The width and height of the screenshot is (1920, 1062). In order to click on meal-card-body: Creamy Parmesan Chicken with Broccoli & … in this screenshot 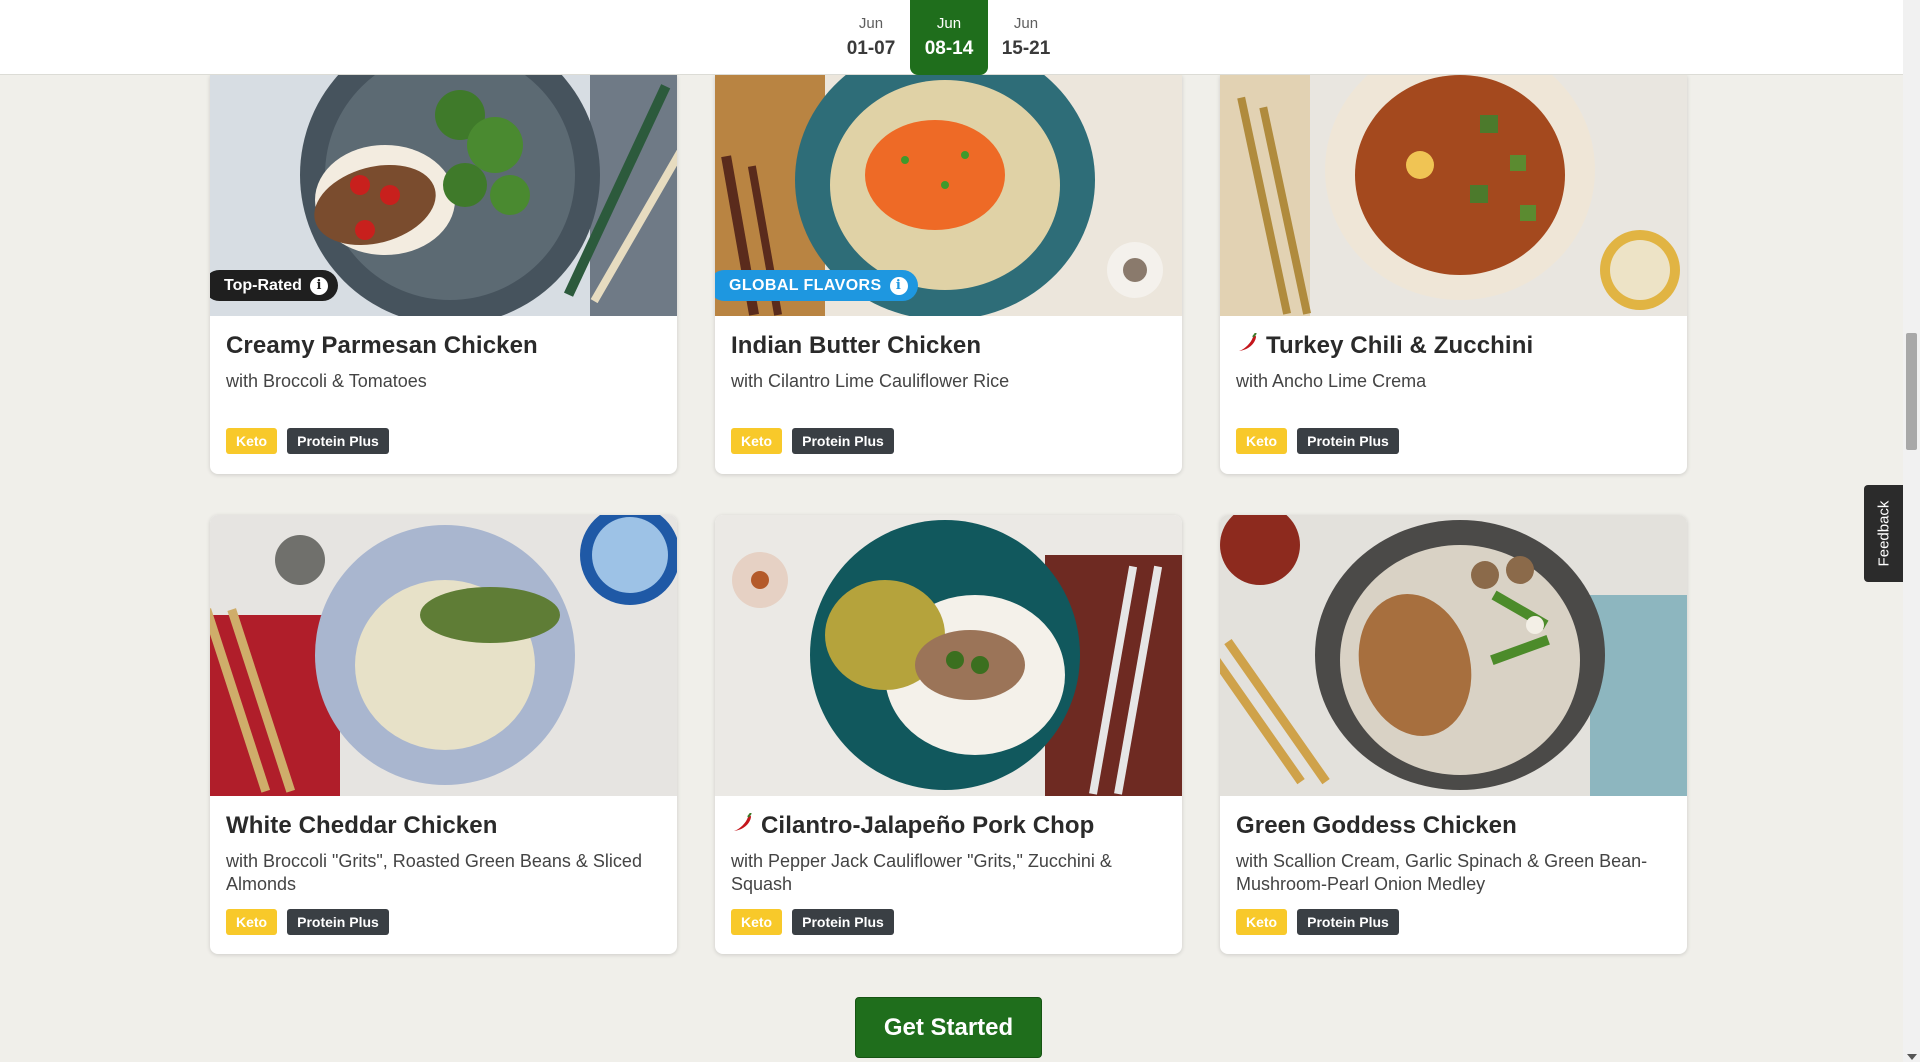, I will do `click(443, 362)`.